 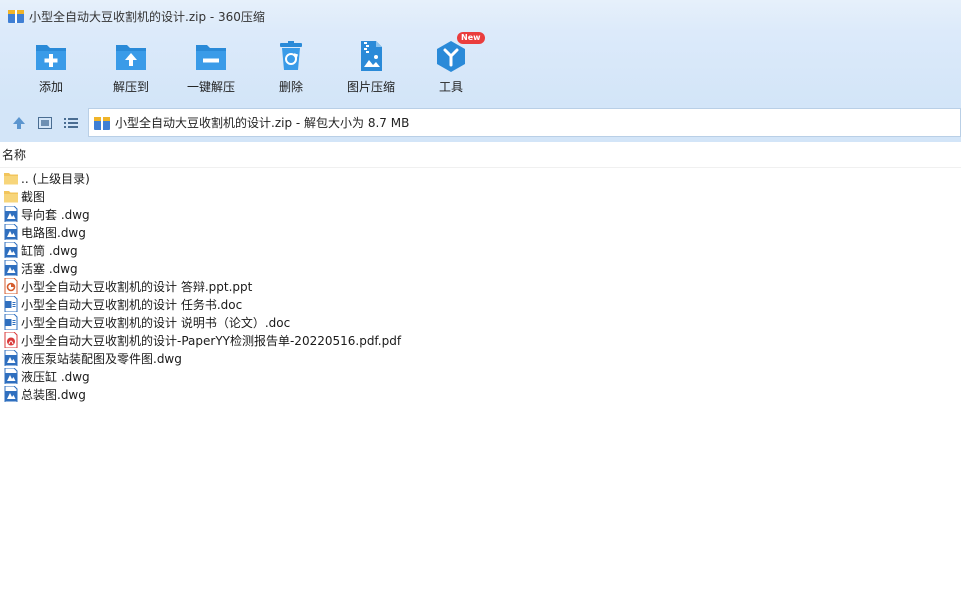 What do you see at coordinates (156, 322) in the screenshot?
I see `file-name: 小型全自动大豆收割机的设计 说明书（论文）.doc` at bounding box center [156, 322].